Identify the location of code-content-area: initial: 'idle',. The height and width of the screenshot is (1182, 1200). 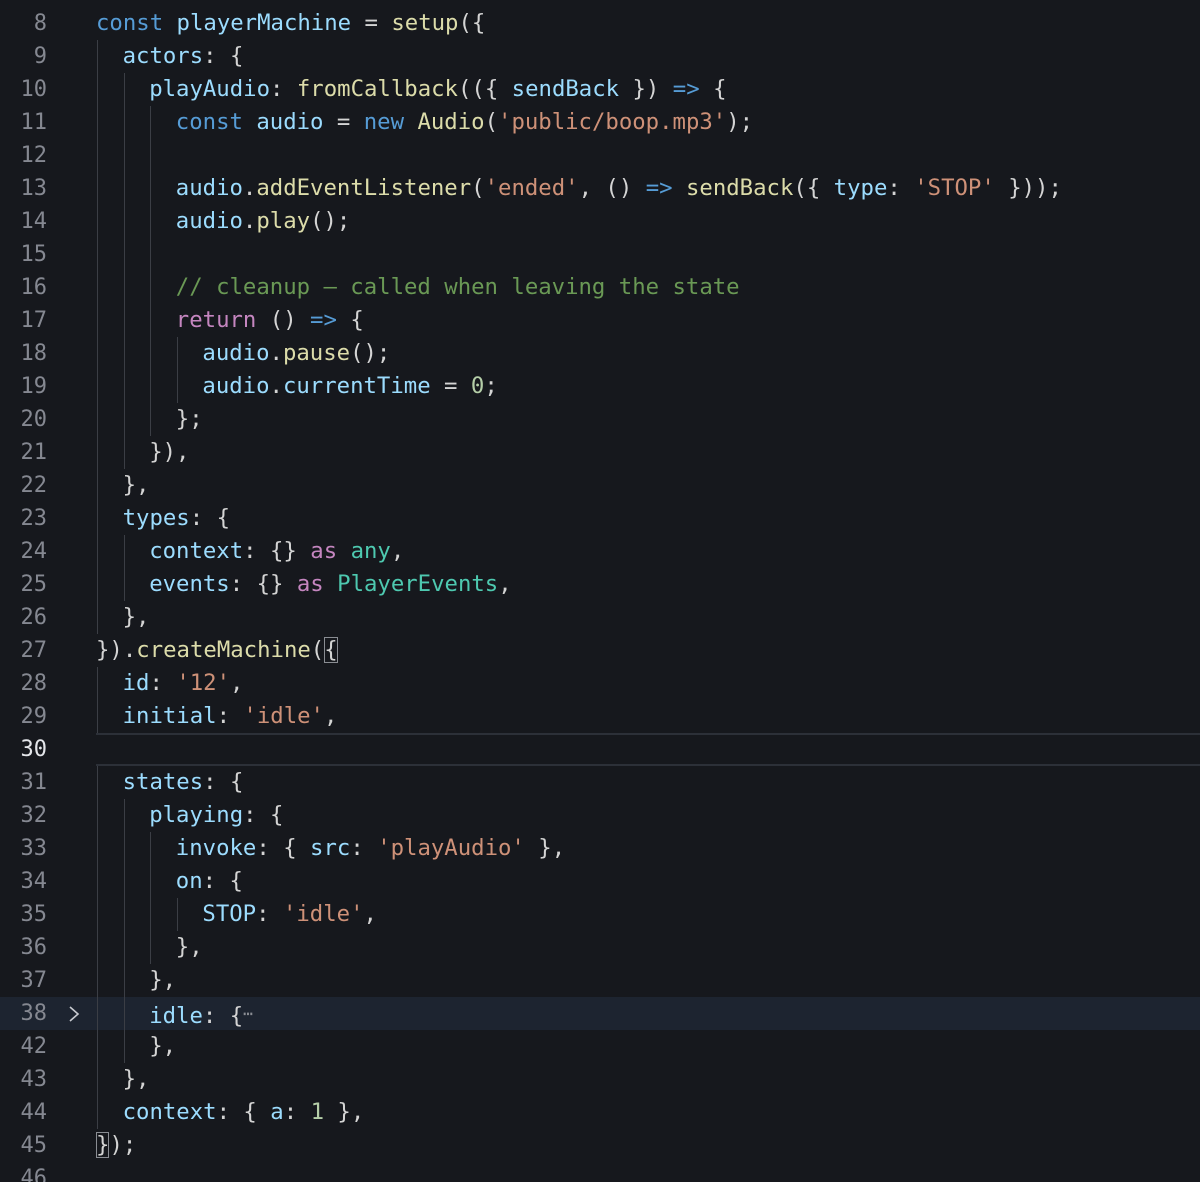
(648, 716).